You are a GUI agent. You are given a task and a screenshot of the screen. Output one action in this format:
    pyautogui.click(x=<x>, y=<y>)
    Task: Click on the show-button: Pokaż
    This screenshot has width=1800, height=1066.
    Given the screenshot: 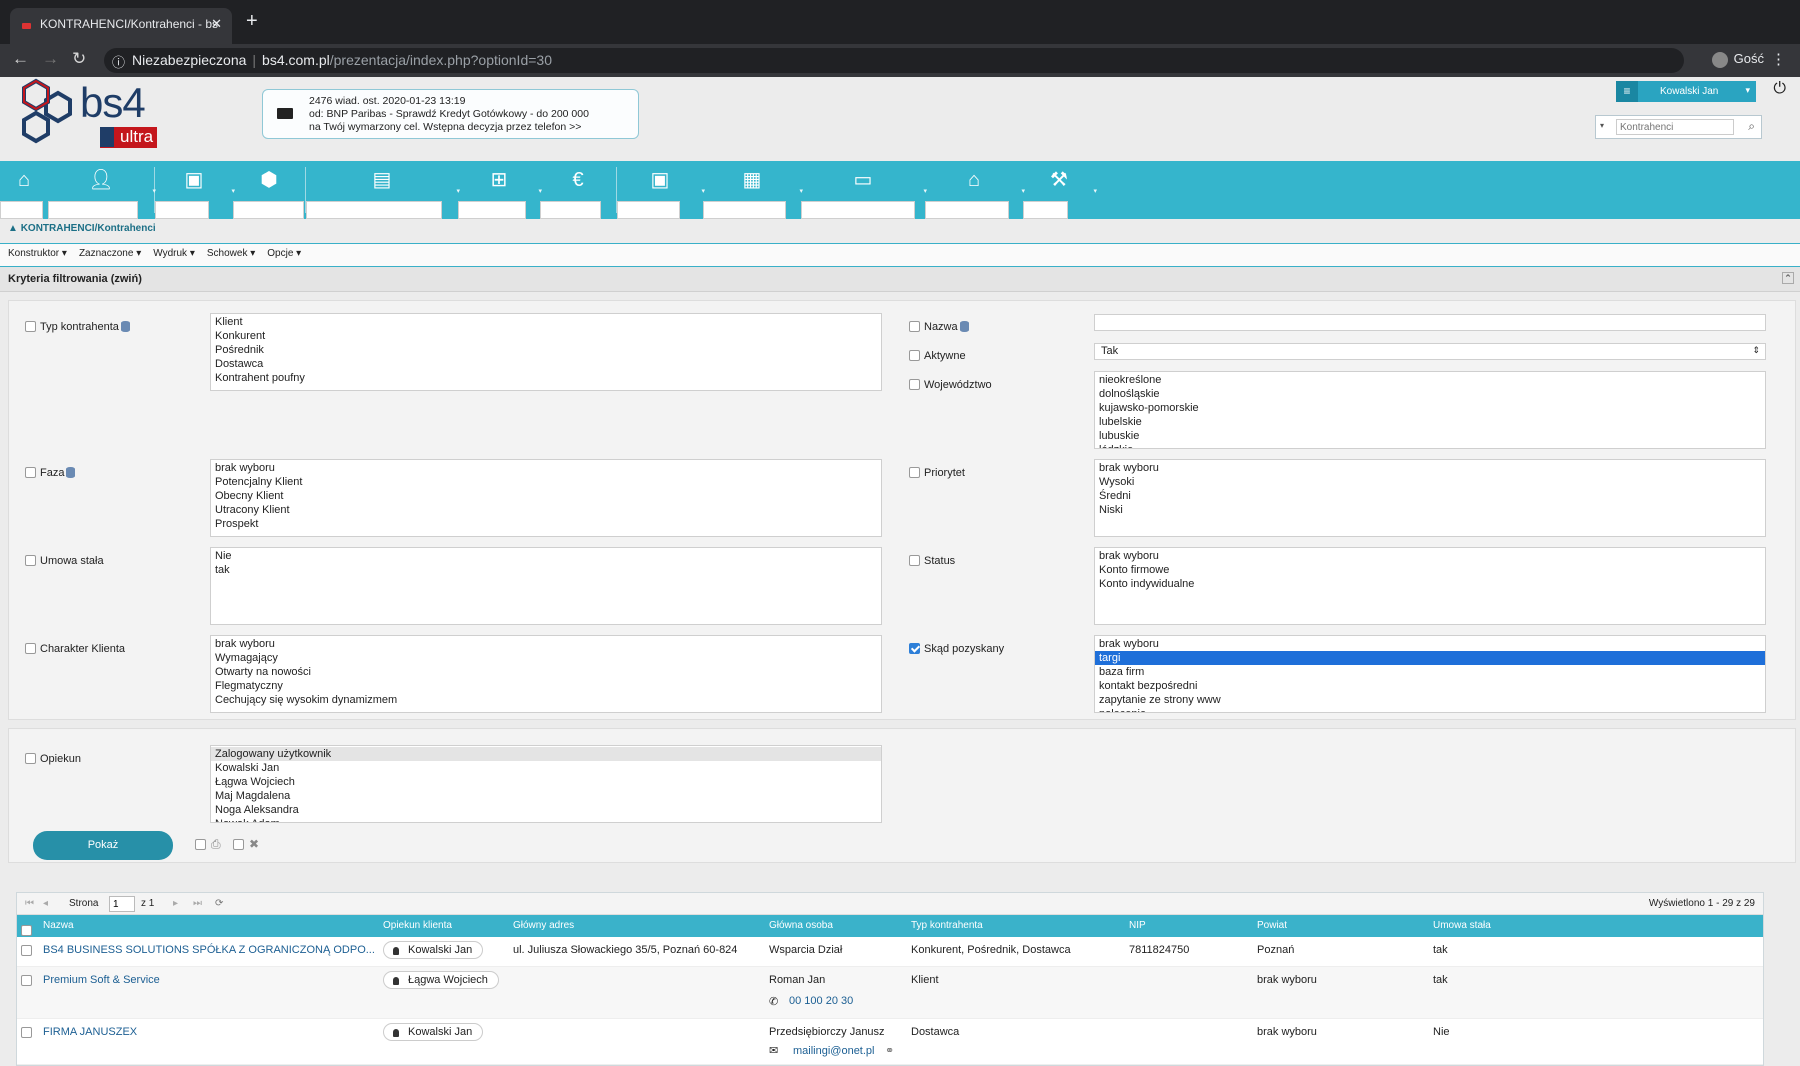 What is the action you would take?
    pyautogui.click(x=103, y=845)
    